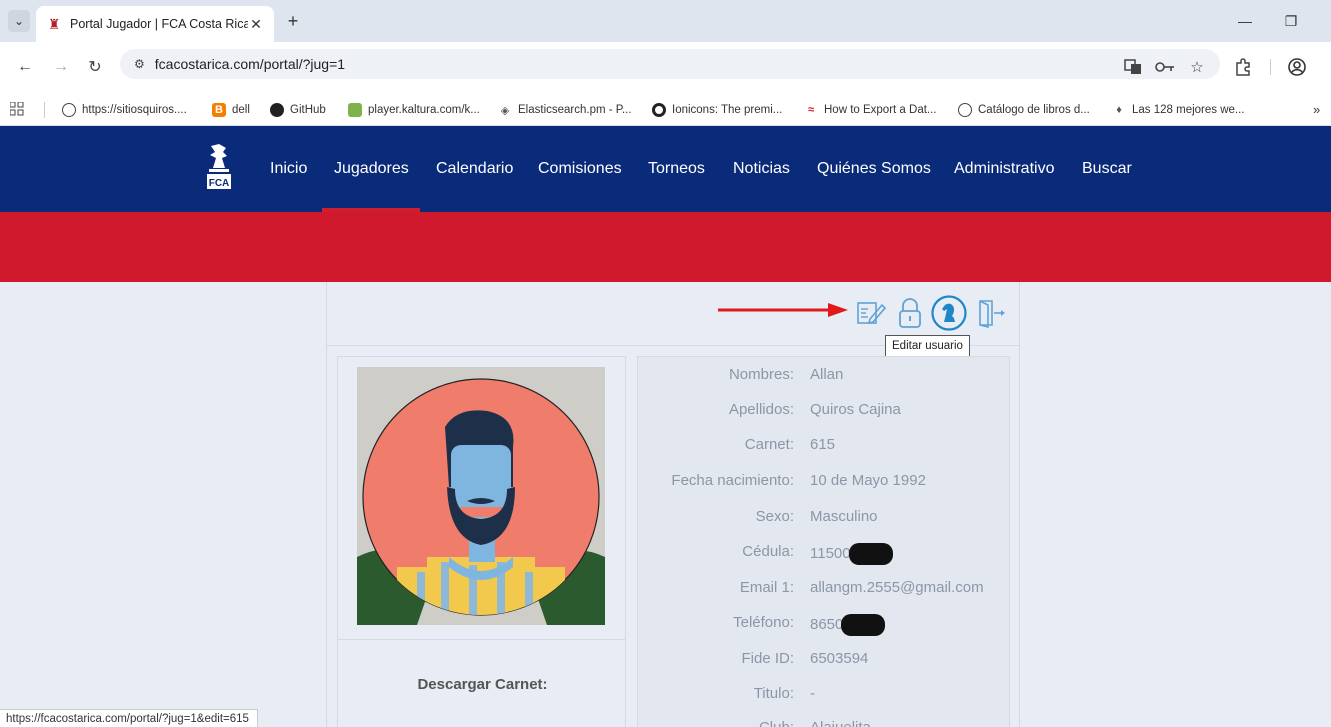  I want to click on bookmark-star-icon: ☆, so click(1197, 67).